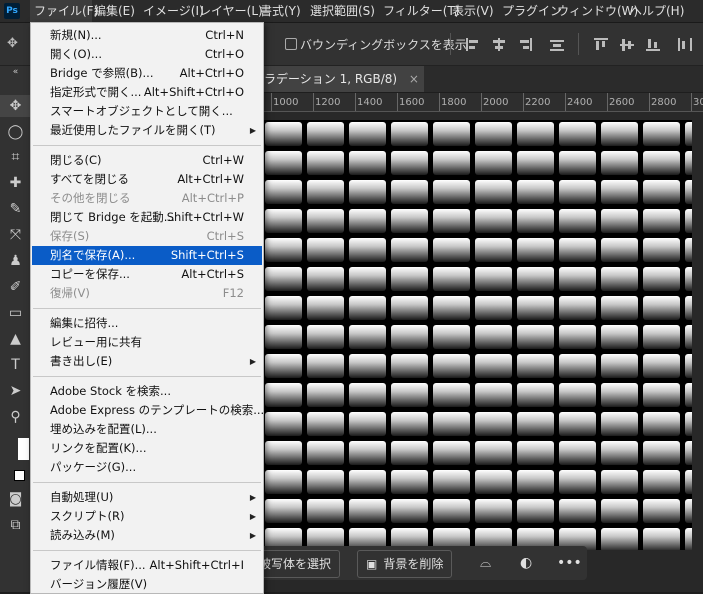 Image resolution: width=703 pixels, height=594 pixels. I want to click on menu-plugins: プラグイン, so click(532, 11).